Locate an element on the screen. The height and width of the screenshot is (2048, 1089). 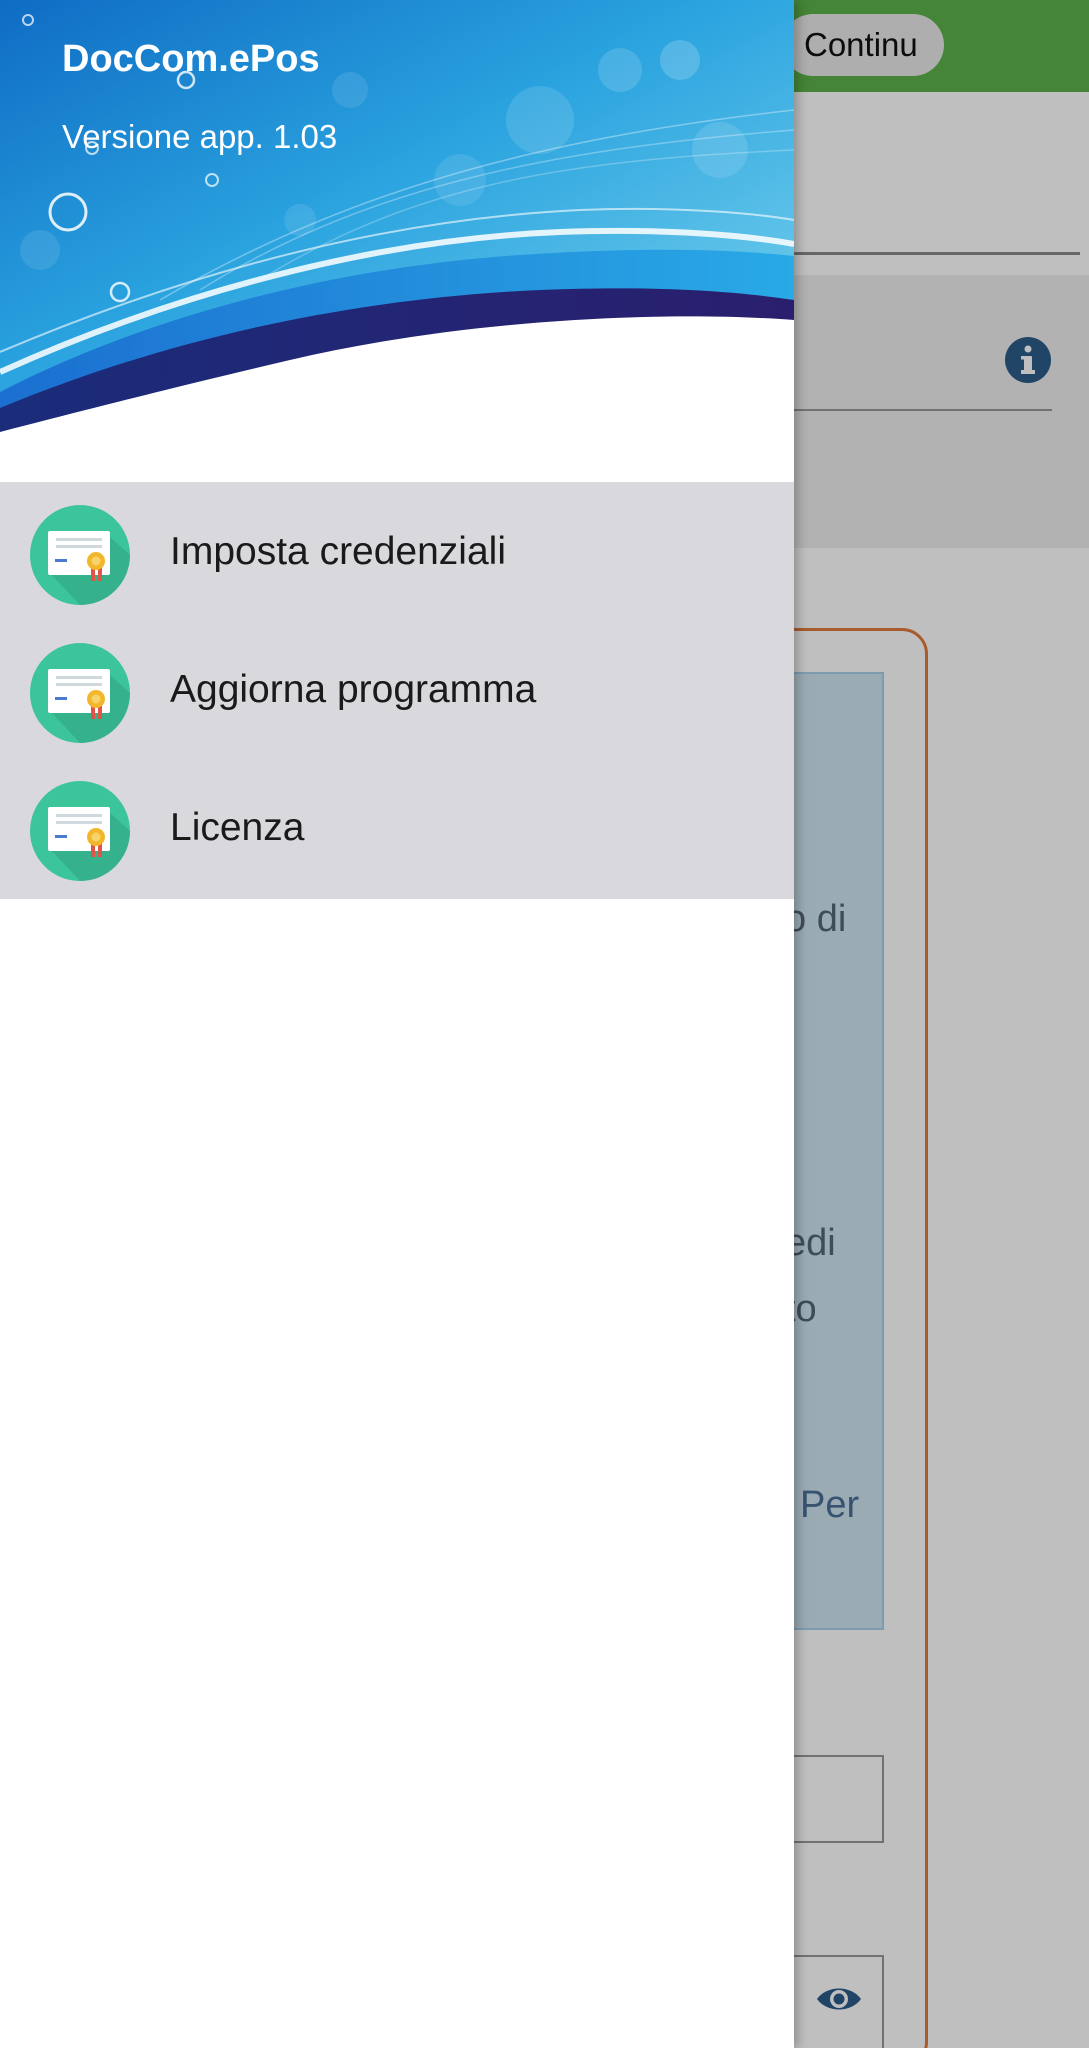
menu-item-label: Licenza is located at coordinates (237, 827).